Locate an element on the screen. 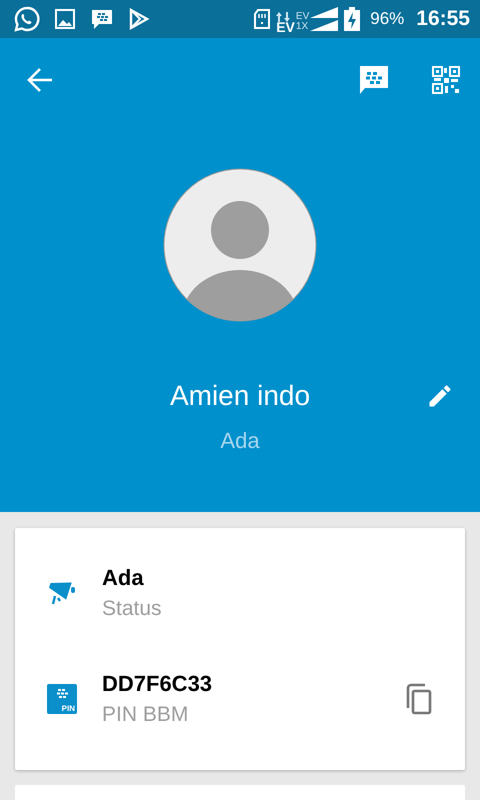  detail-label: Status is located at coordinates (132, 609).